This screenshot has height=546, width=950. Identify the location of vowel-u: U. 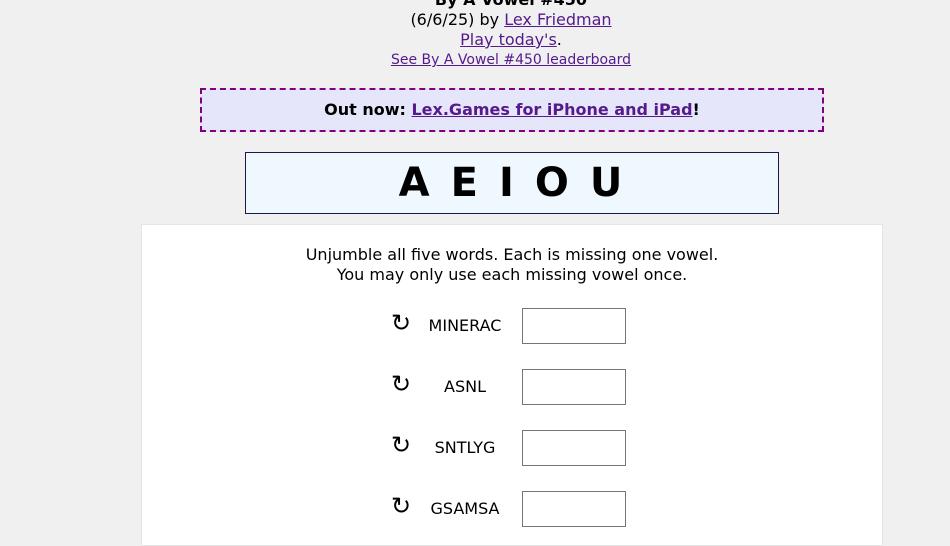
(607, 183).